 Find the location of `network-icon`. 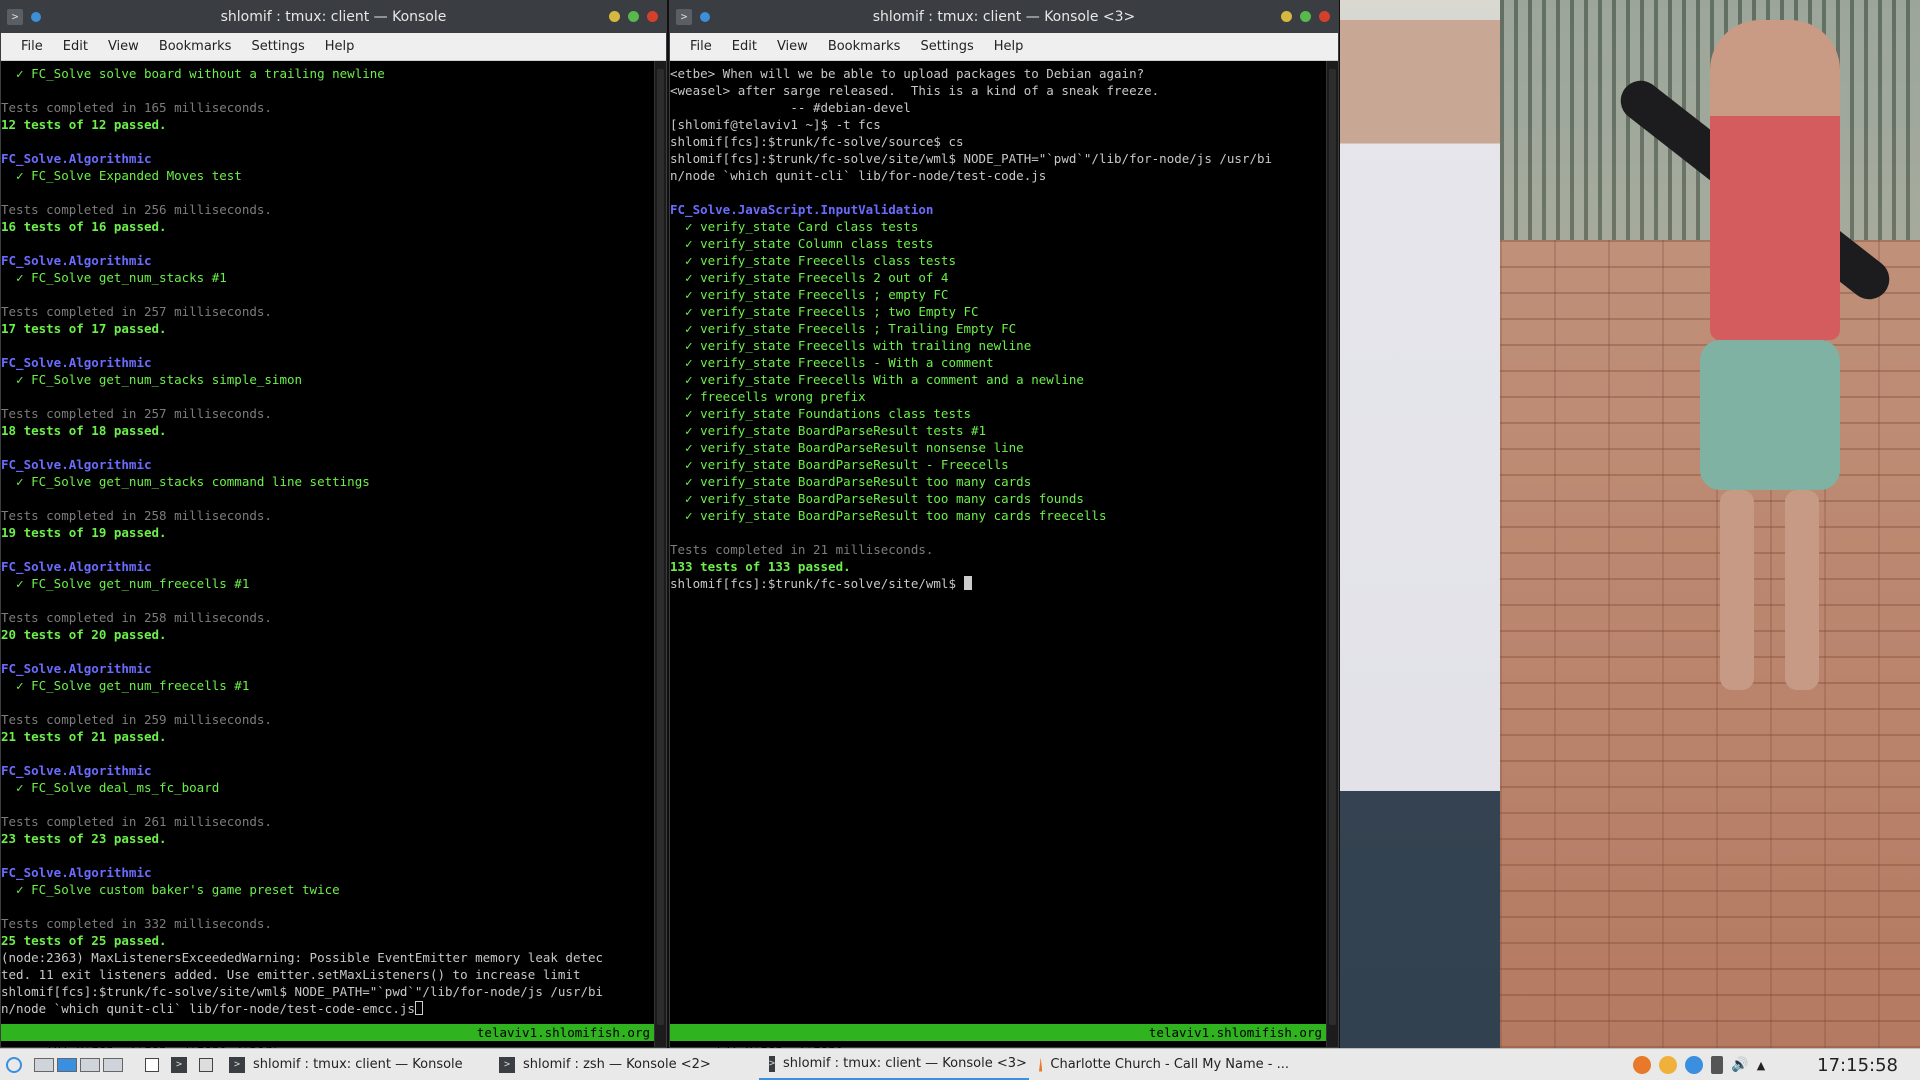

network-icon is located at coordinates (1694, 1065).